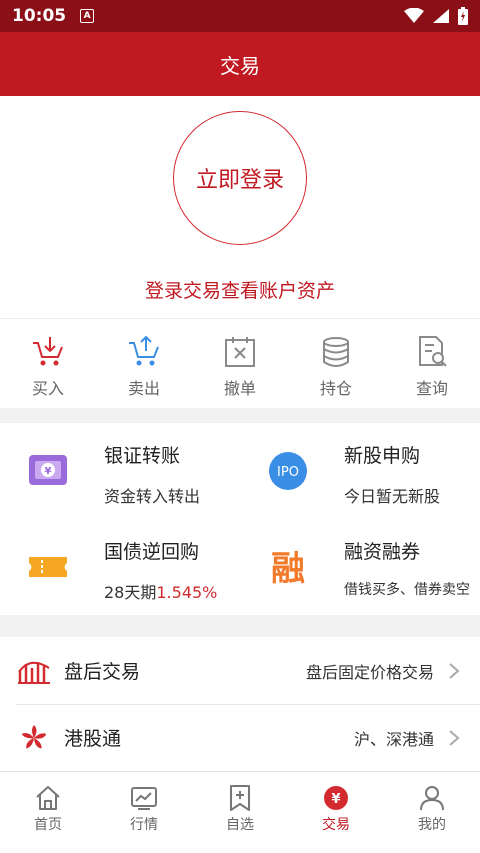 This screenshot has height=853, width=480. Describe the element at coordinates (39, 16) in the screenshot. I see `status-time: 10:05` at that location.